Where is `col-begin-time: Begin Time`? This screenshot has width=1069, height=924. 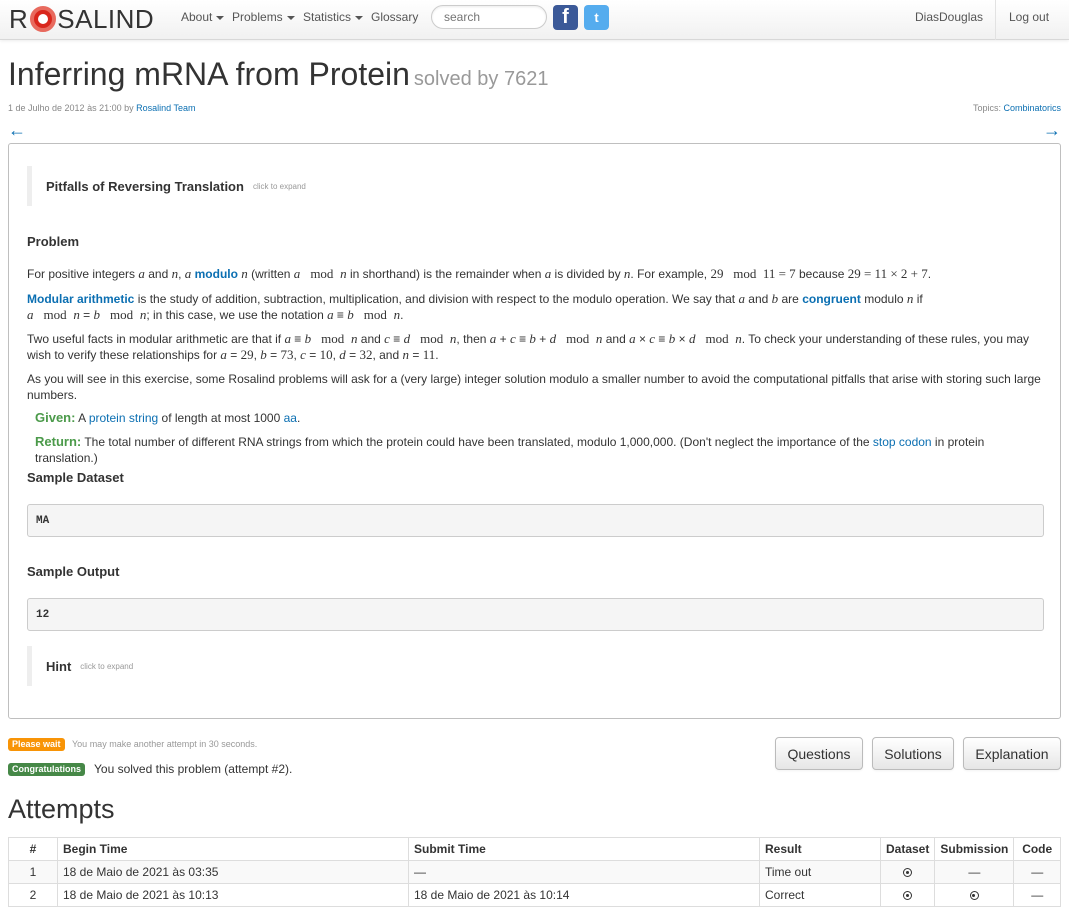 col-begin-time: Begin Time is located at coordinates (233, 849).